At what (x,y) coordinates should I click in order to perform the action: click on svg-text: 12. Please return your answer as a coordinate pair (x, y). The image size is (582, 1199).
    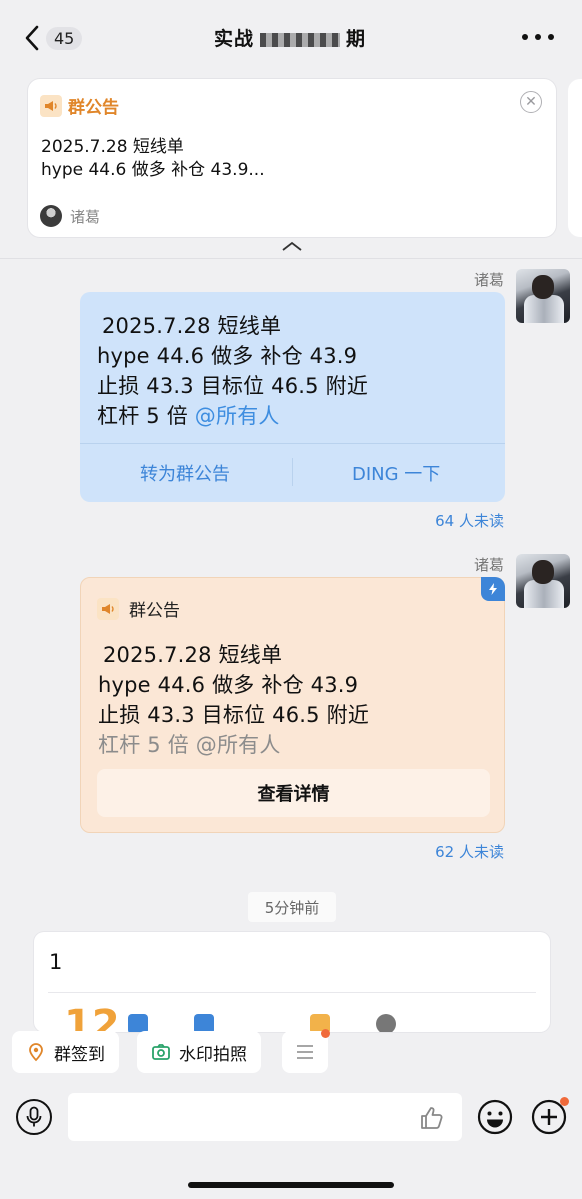
    Looking at the image, I should click on (92, 1018).